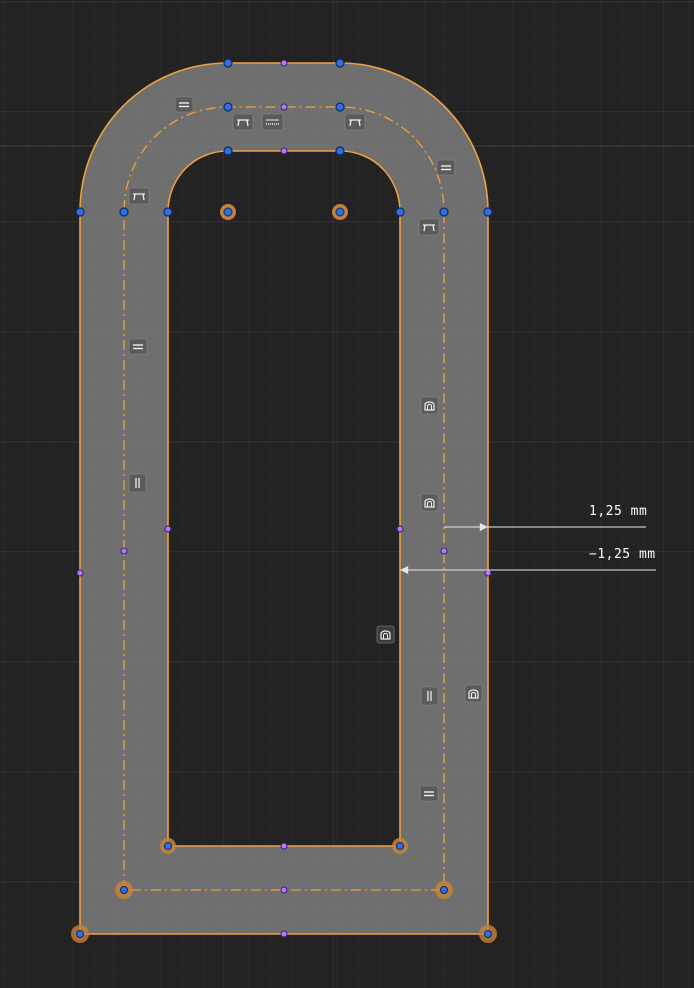  I want to click on dimension-label-inner: −1,25 mm, so click(622, 554).